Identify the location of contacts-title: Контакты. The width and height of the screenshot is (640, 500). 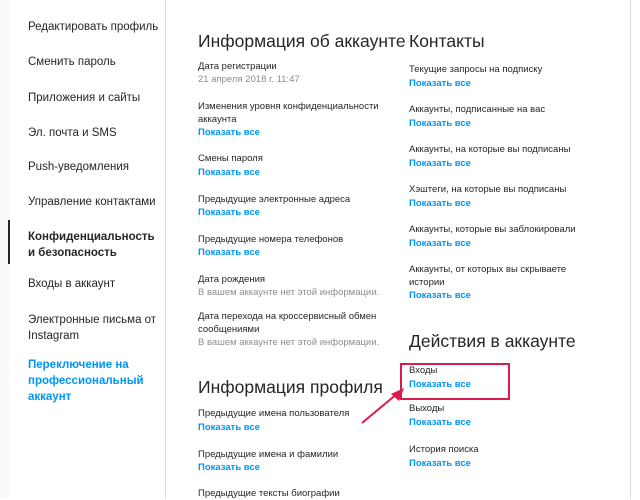
(447, 41).